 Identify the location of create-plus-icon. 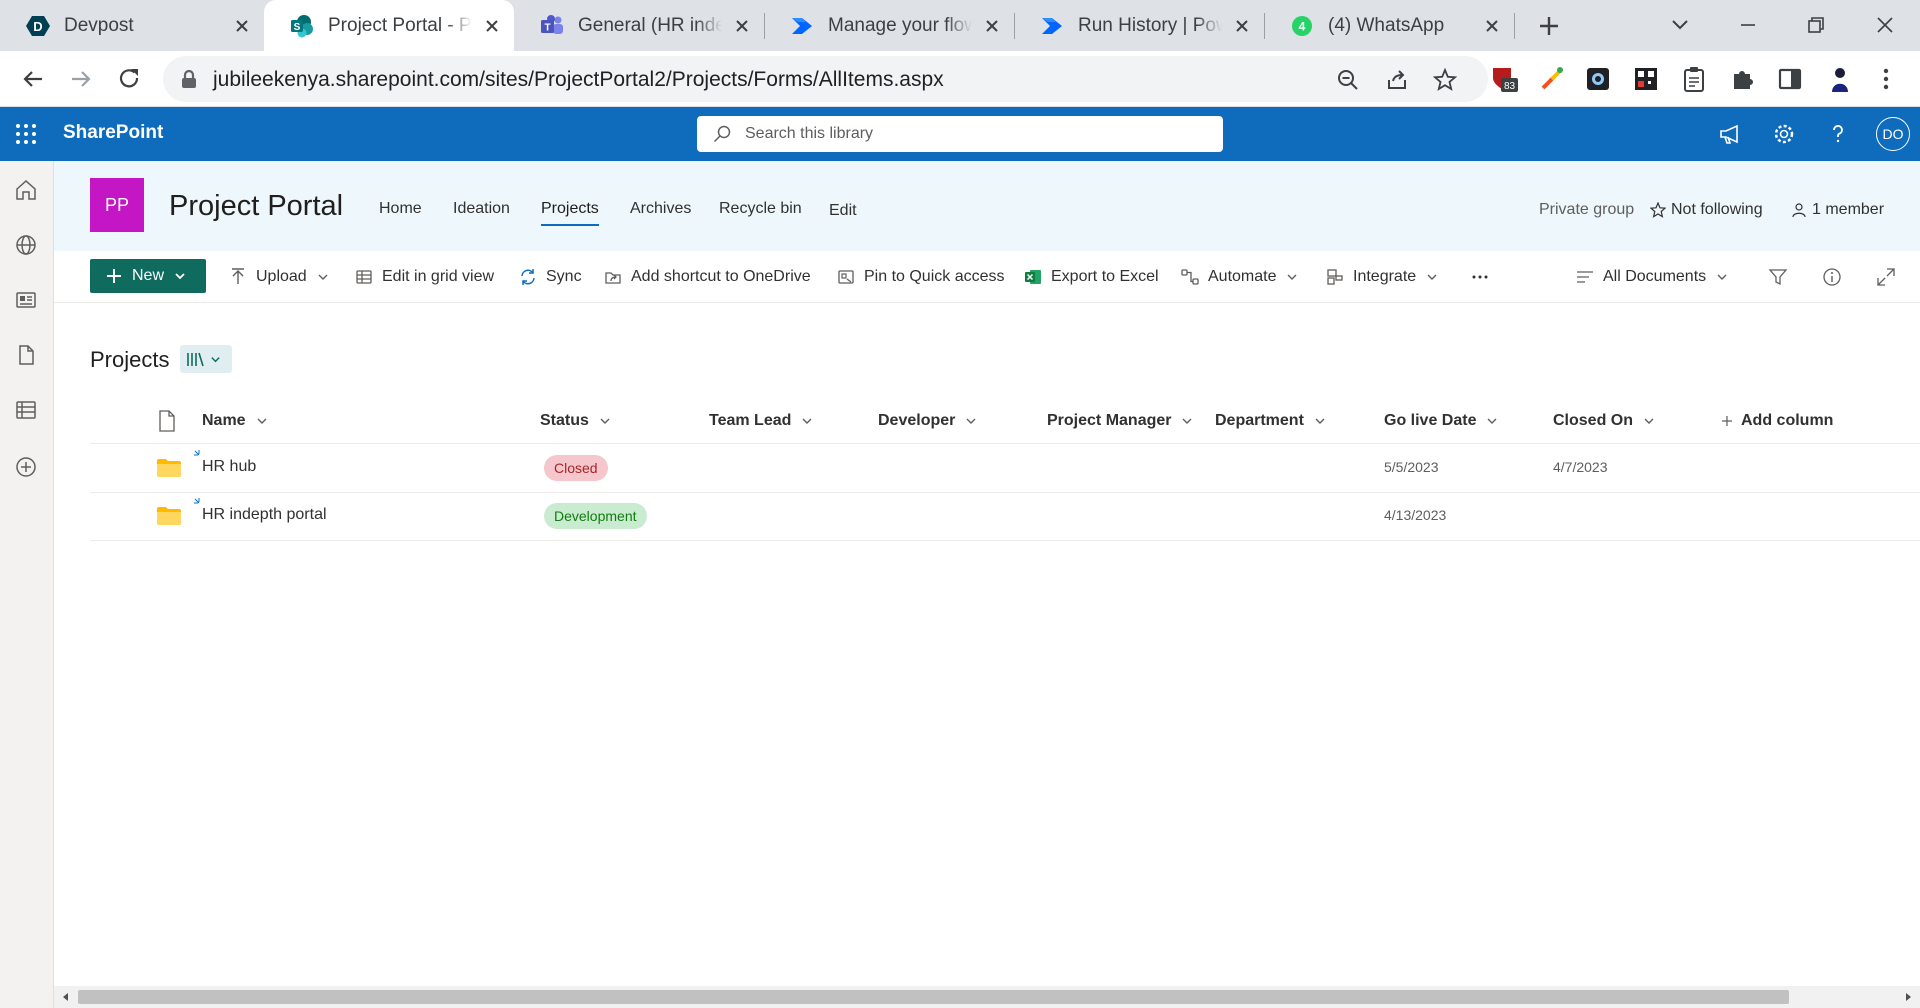
(26, 467).